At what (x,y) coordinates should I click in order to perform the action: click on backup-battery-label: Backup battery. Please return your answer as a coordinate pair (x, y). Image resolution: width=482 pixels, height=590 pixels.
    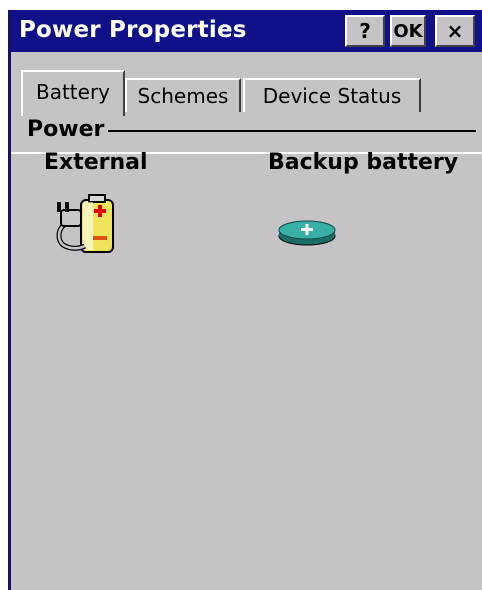
    Looking at the image, I should click on (363, 162).